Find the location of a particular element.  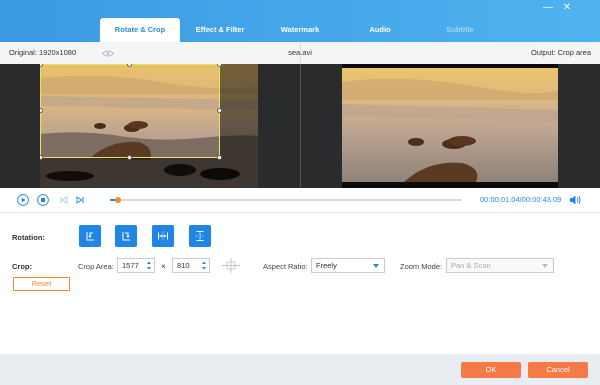

zoom-mode-value: Pan & Scan is located at coordinates (471, 265).